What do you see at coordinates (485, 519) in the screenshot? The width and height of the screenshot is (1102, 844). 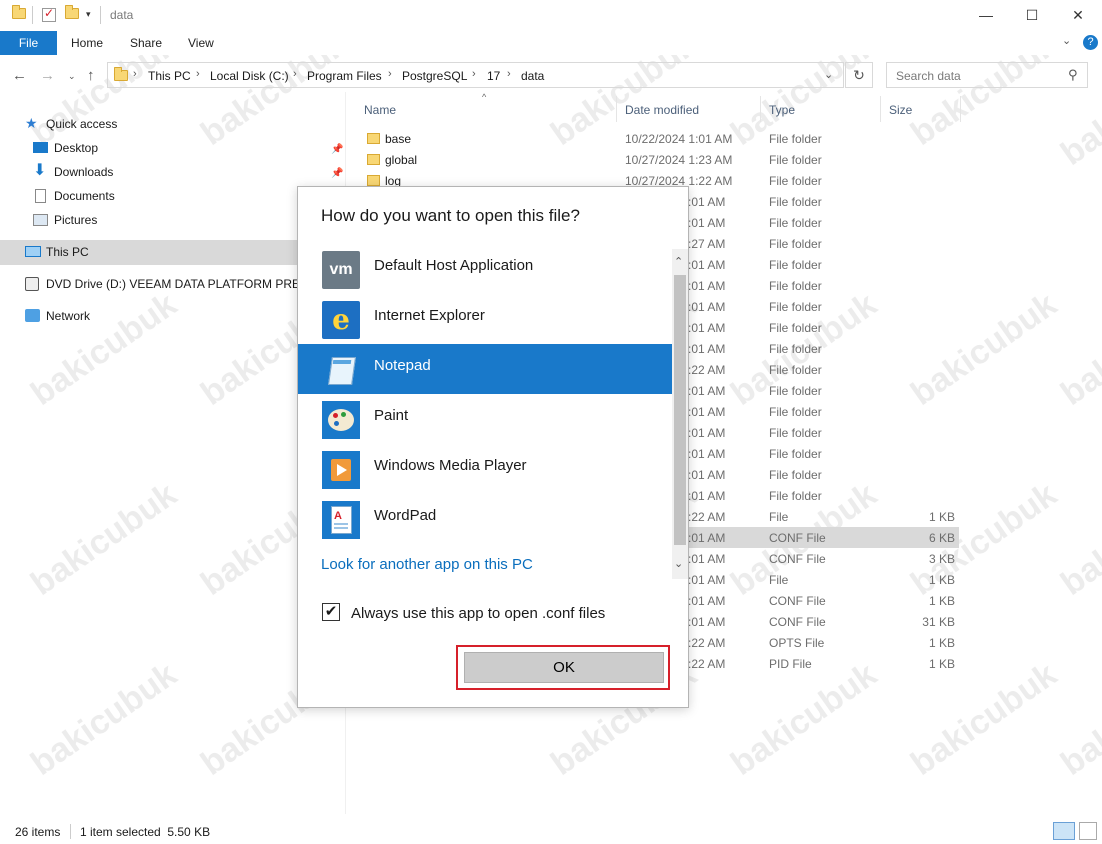 I see `app-wordpad: A WordPad` at bounding box center [485, 519].